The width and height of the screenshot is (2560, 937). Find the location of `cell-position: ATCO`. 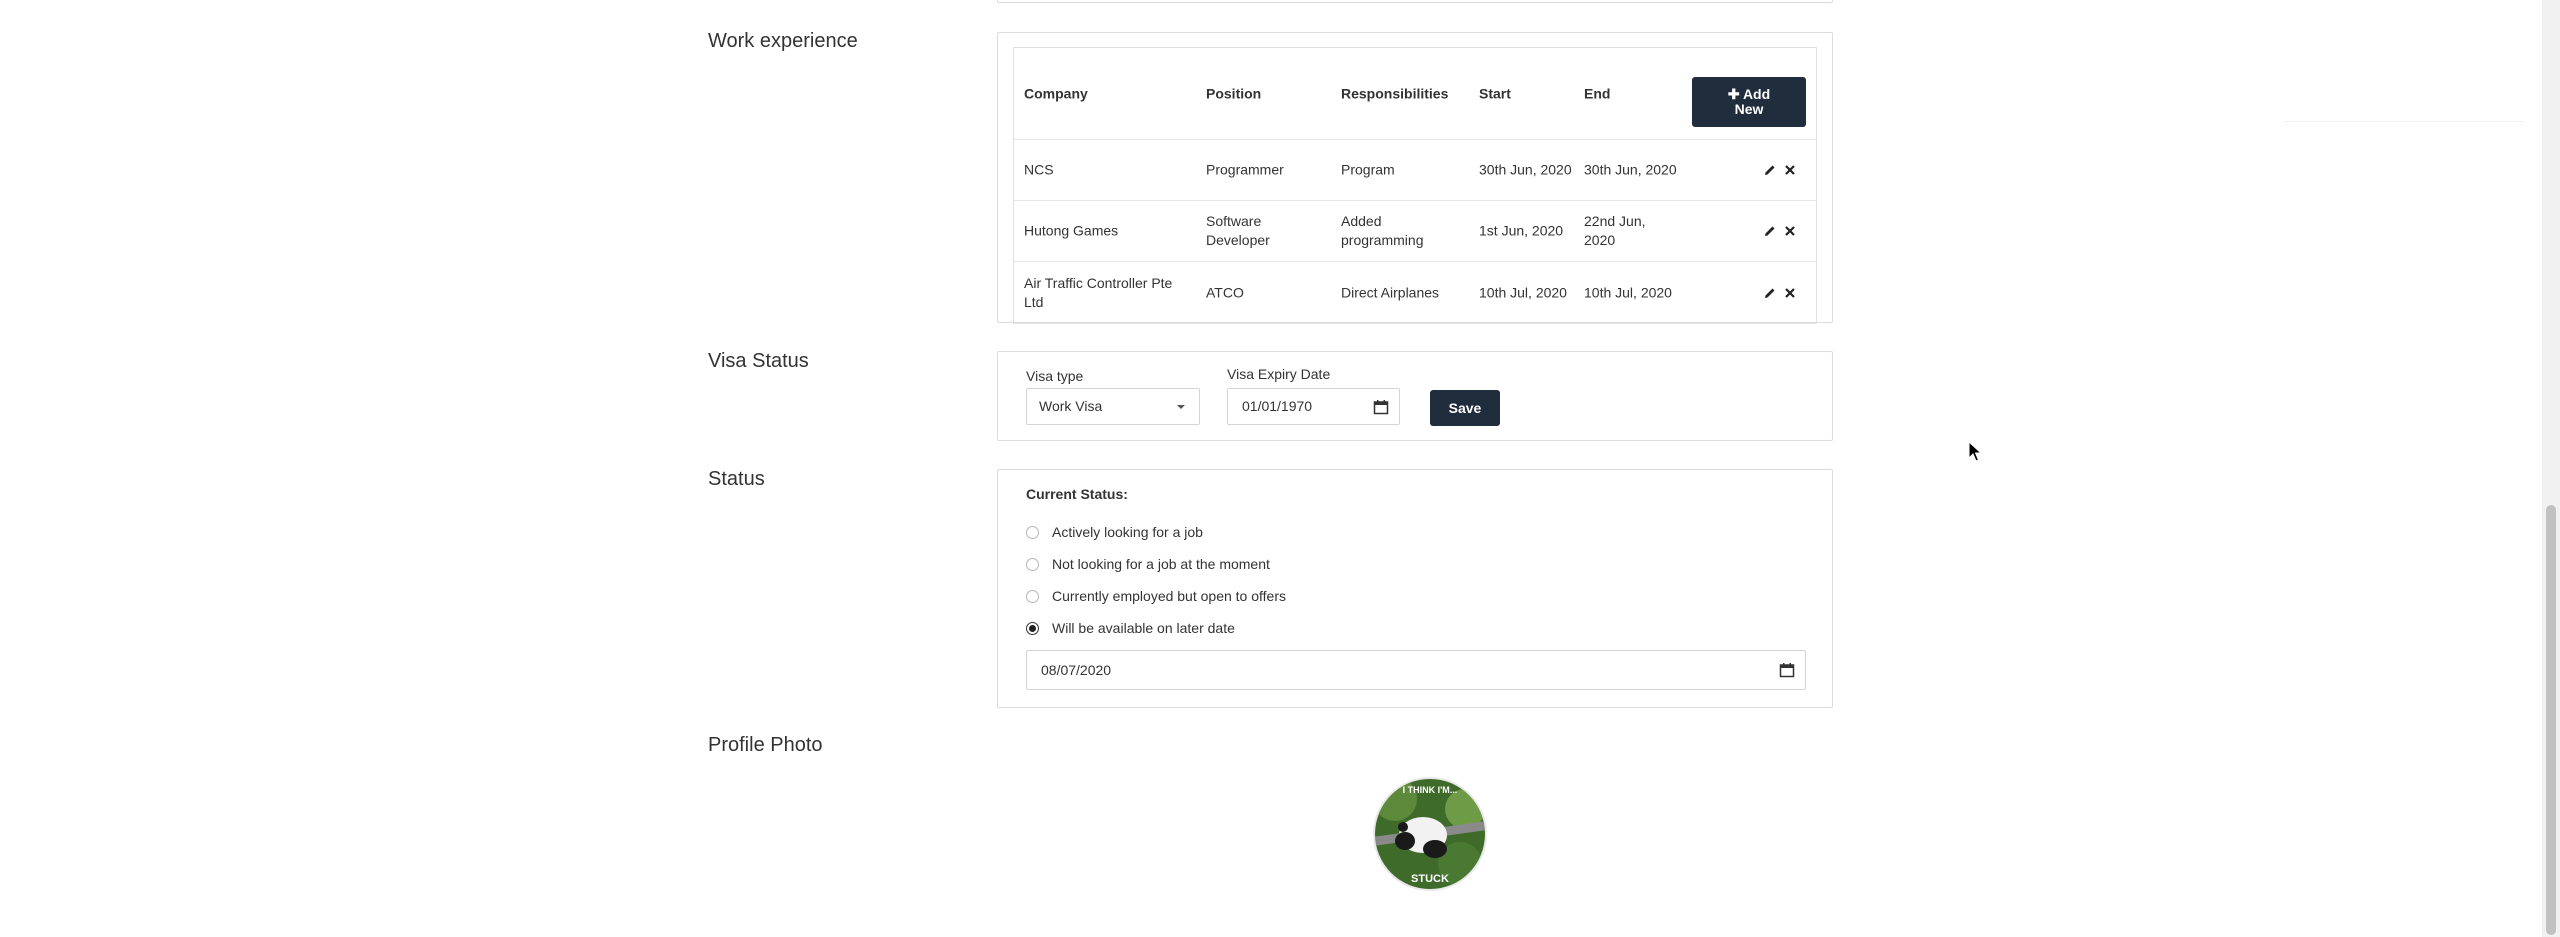

cell-position: ATCO is located at coordinates (1225, 292).